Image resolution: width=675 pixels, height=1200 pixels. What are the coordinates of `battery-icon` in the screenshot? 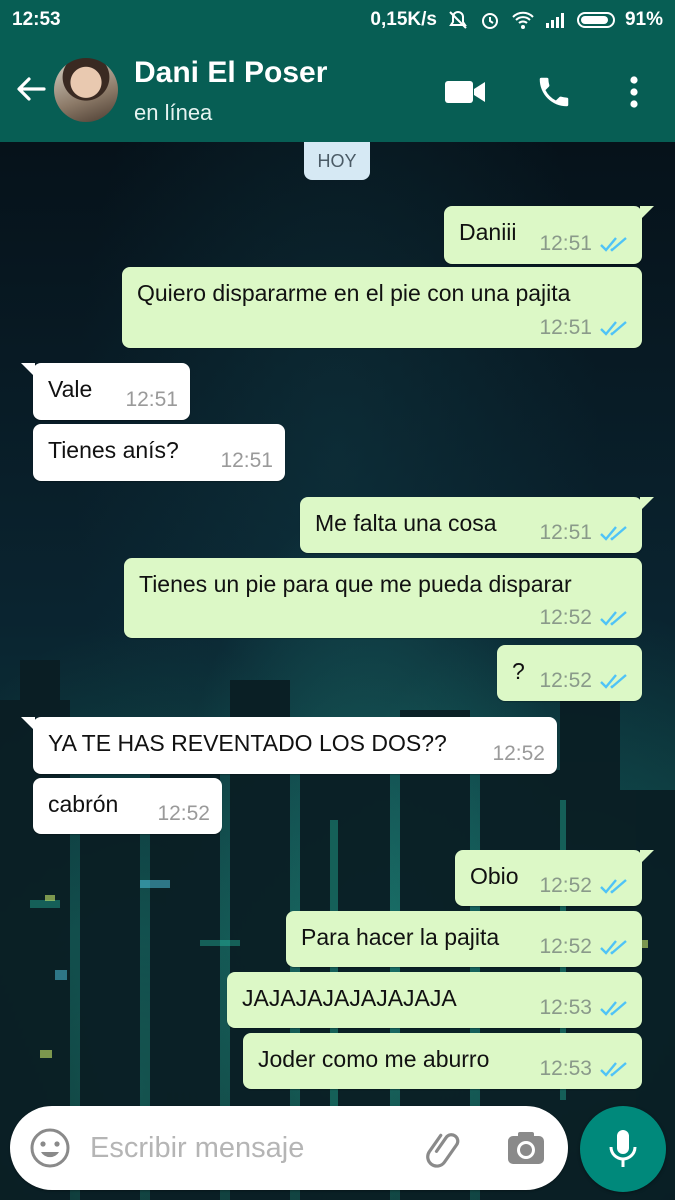 It's located at (595, 20).